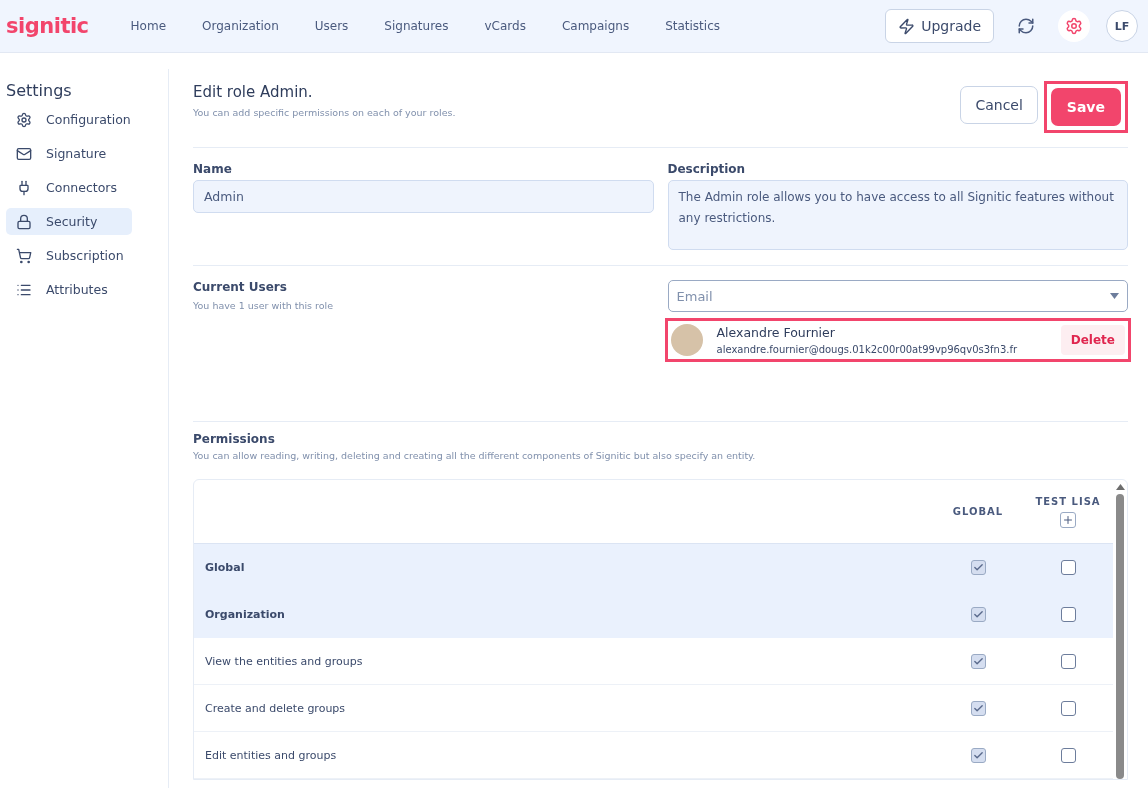  I want to click on column-header: TEST LISA, so click(1068, 501).